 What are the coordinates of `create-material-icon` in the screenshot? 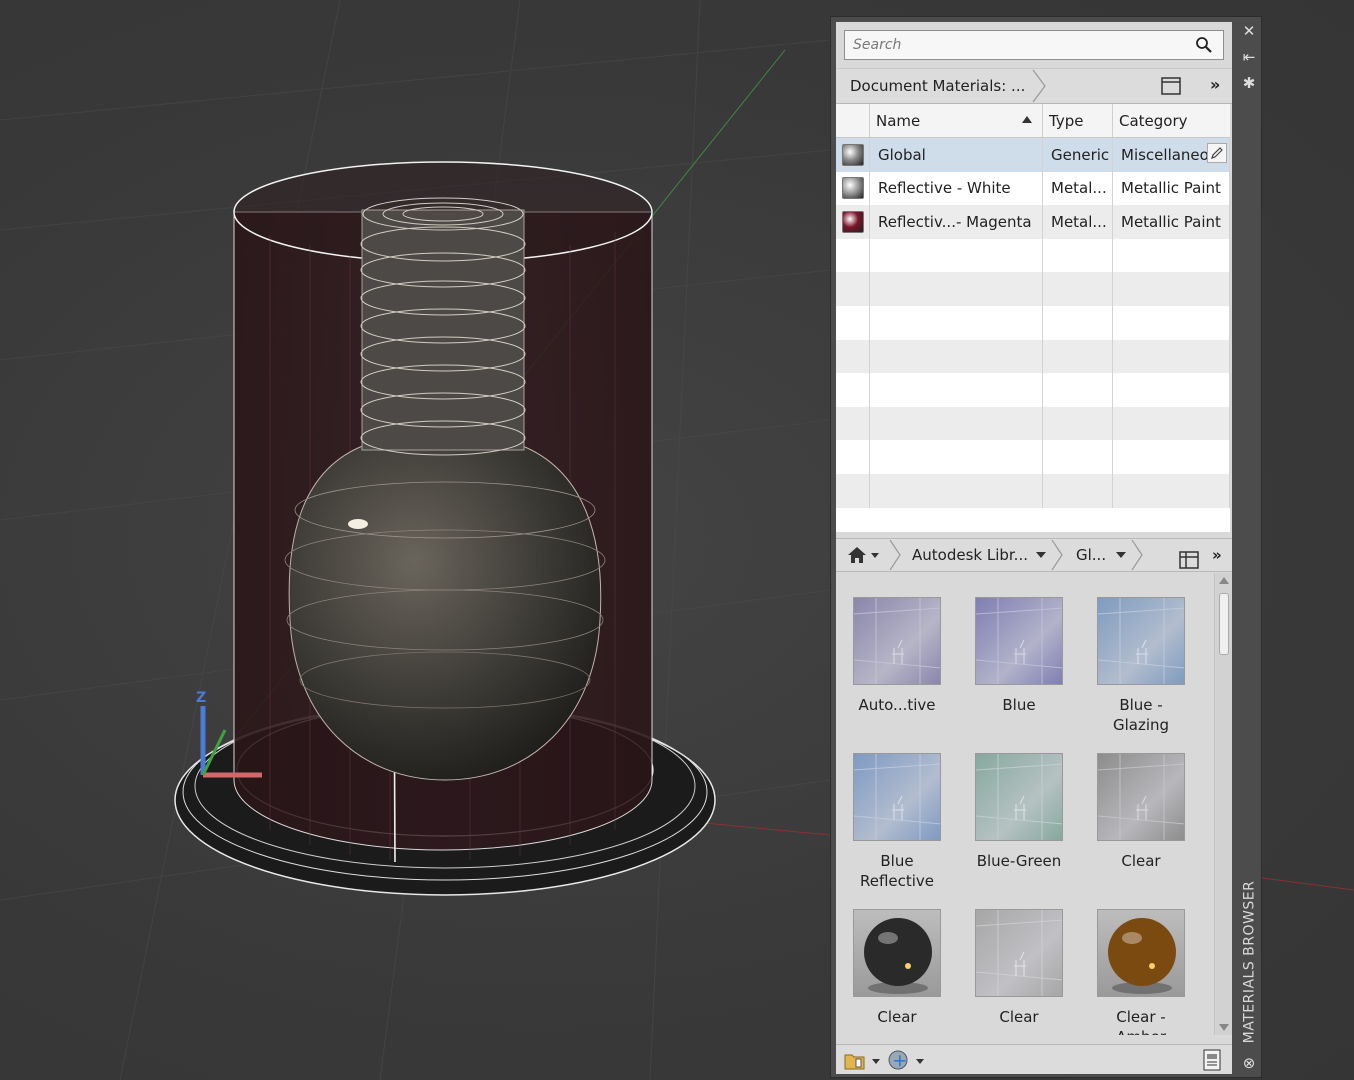 It's located at (906, 1062).